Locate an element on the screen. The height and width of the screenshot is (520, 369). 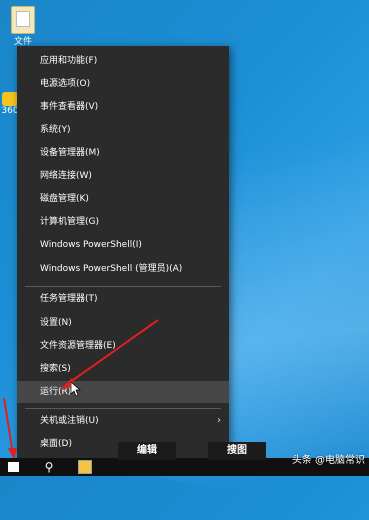
taskbar-app-icon is located at coordinates (85, 467).